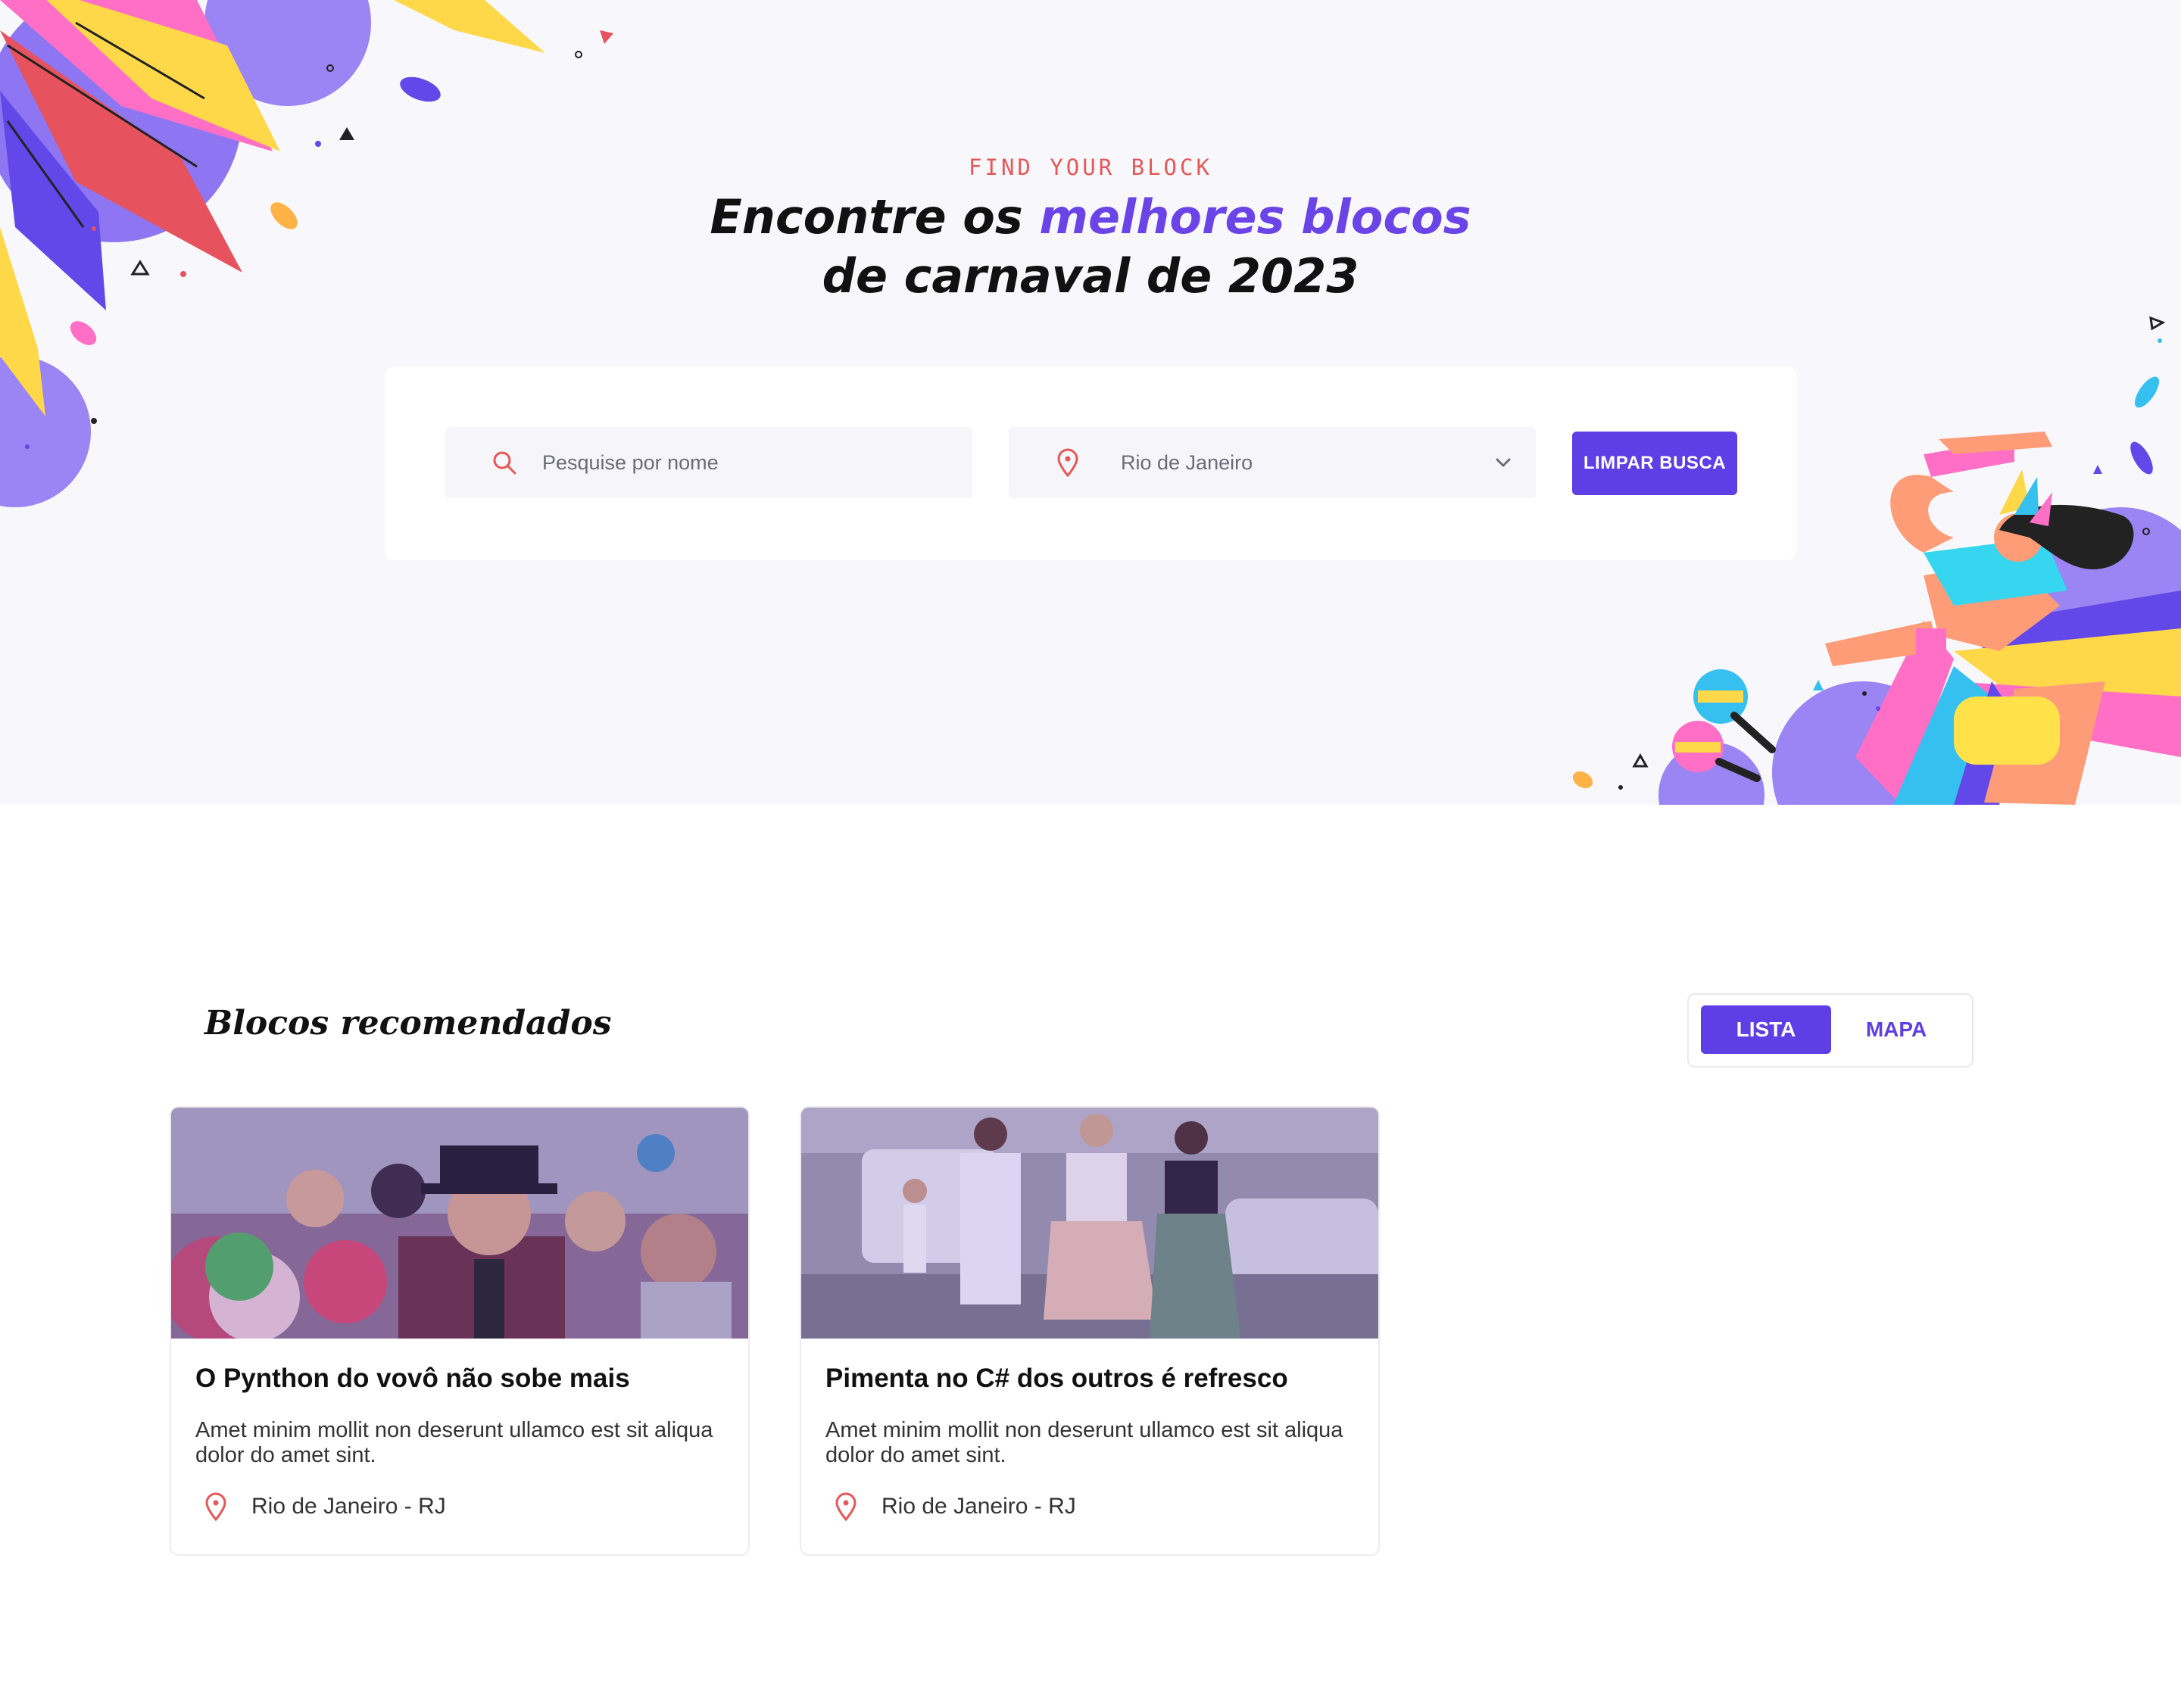 The height and width of the screenshot is (1708, 2181). Describe the element at coordinates (1255, 217) in the screenshot. I see `hero-title-accent: melhores blocos` at that location.